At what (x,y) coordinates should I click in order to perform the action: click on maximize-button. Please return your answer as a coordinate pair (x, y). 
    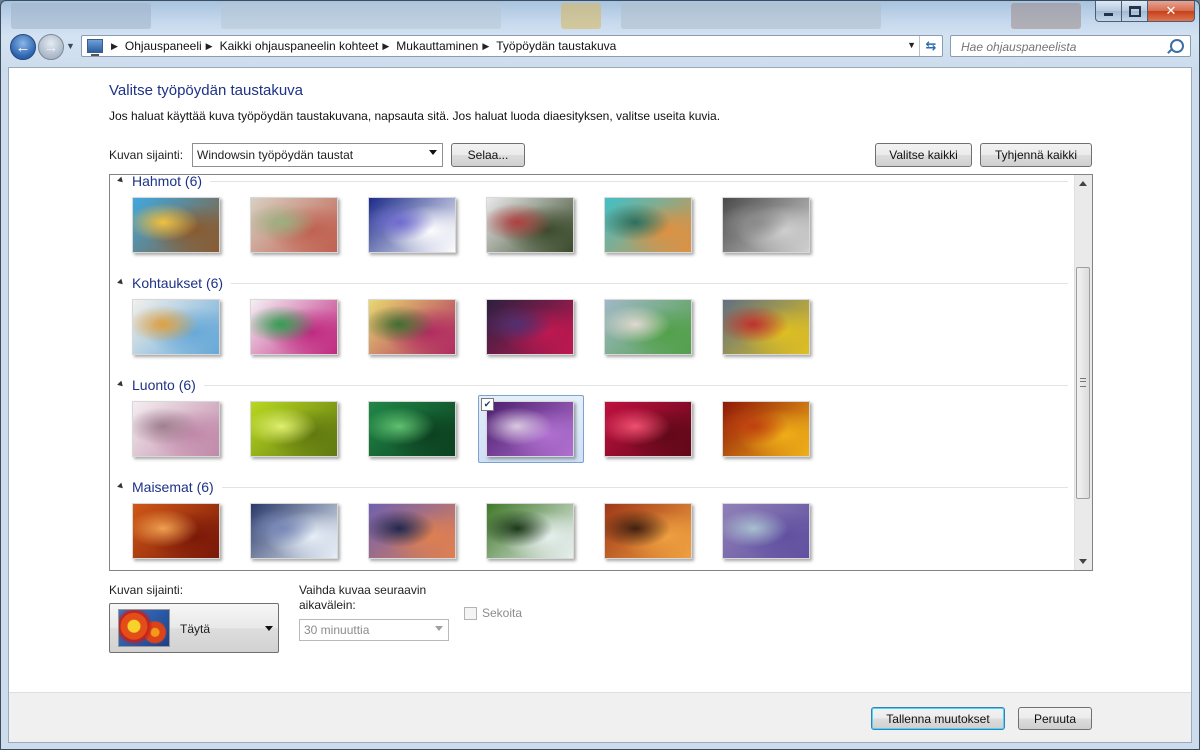
    Looking at the image, I should click on (1135, 11).